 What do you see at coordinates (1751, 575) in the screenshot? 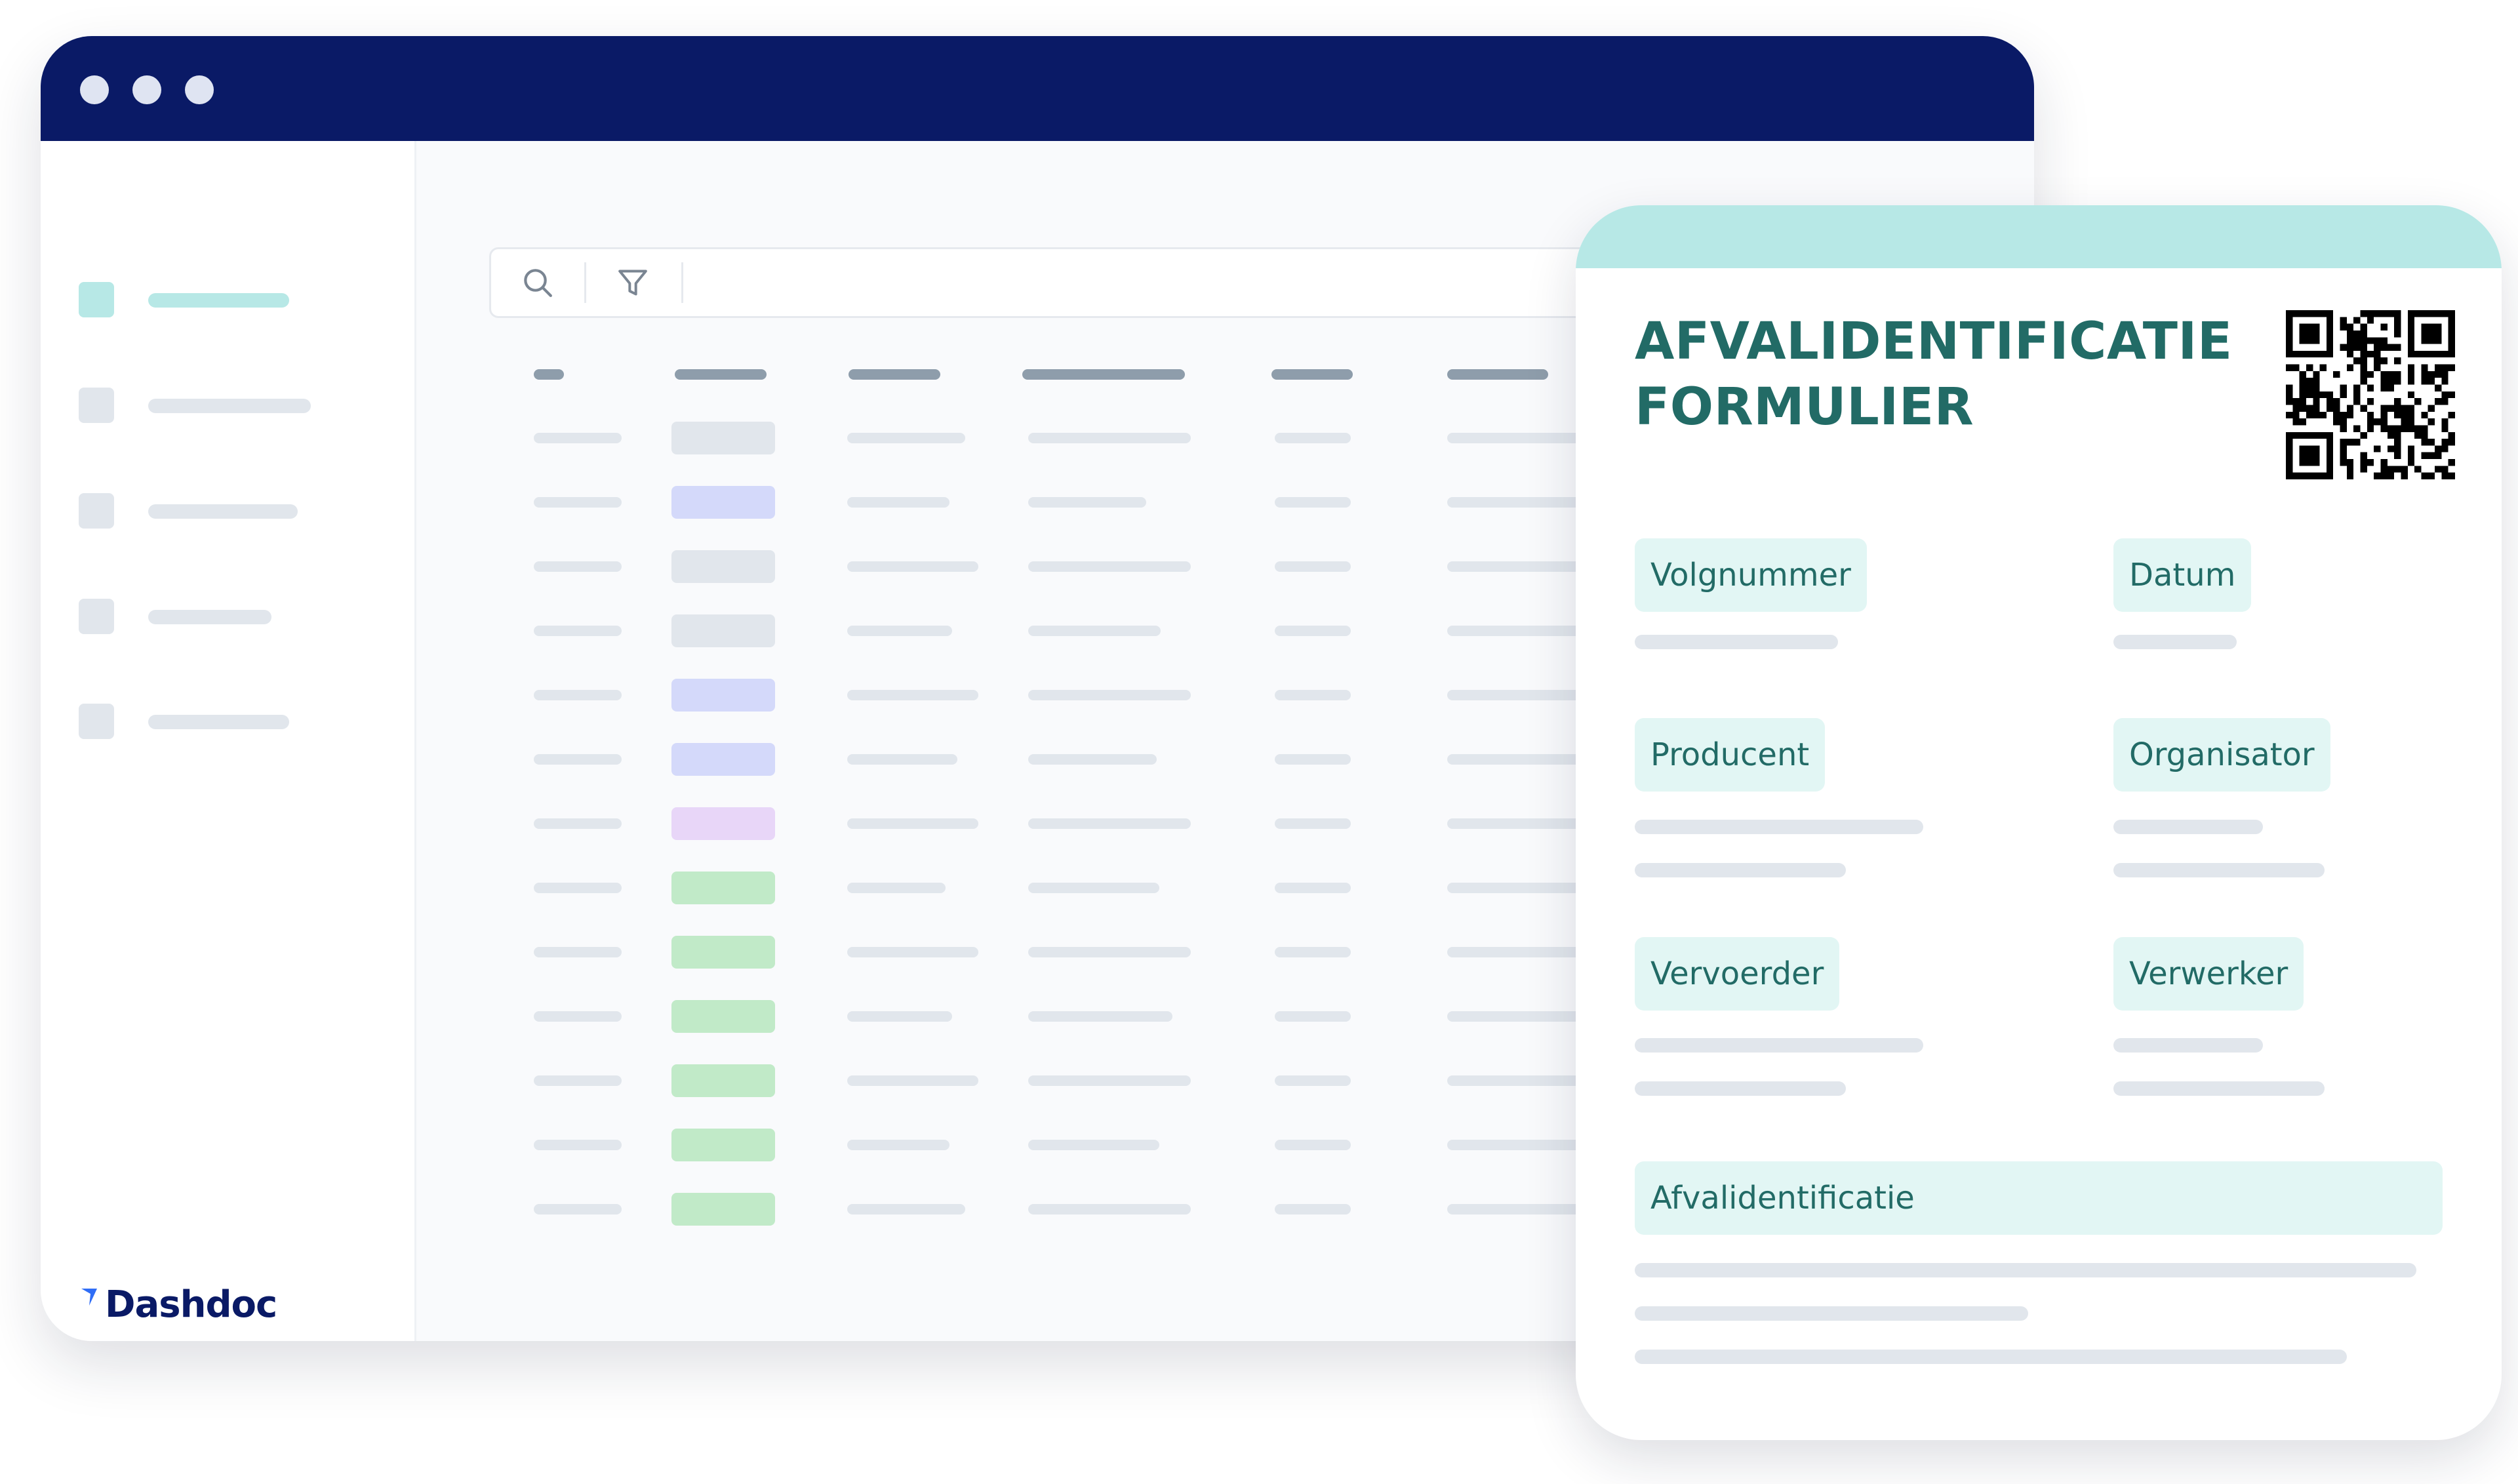
I see `field-label-volgnummer: Volgnummer` at bounding box center [1751, 575].